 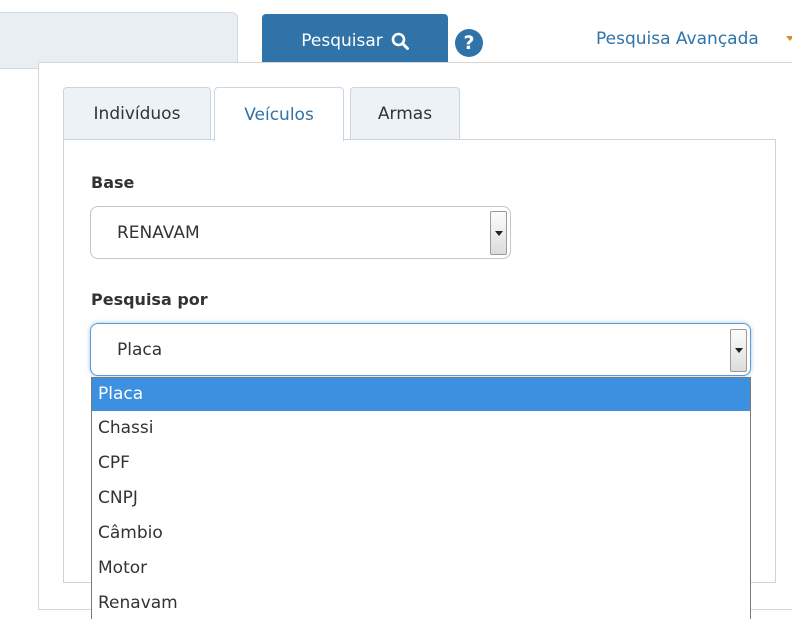 I want to click on dropdown-option: Motor, so click(x=421, y=568).